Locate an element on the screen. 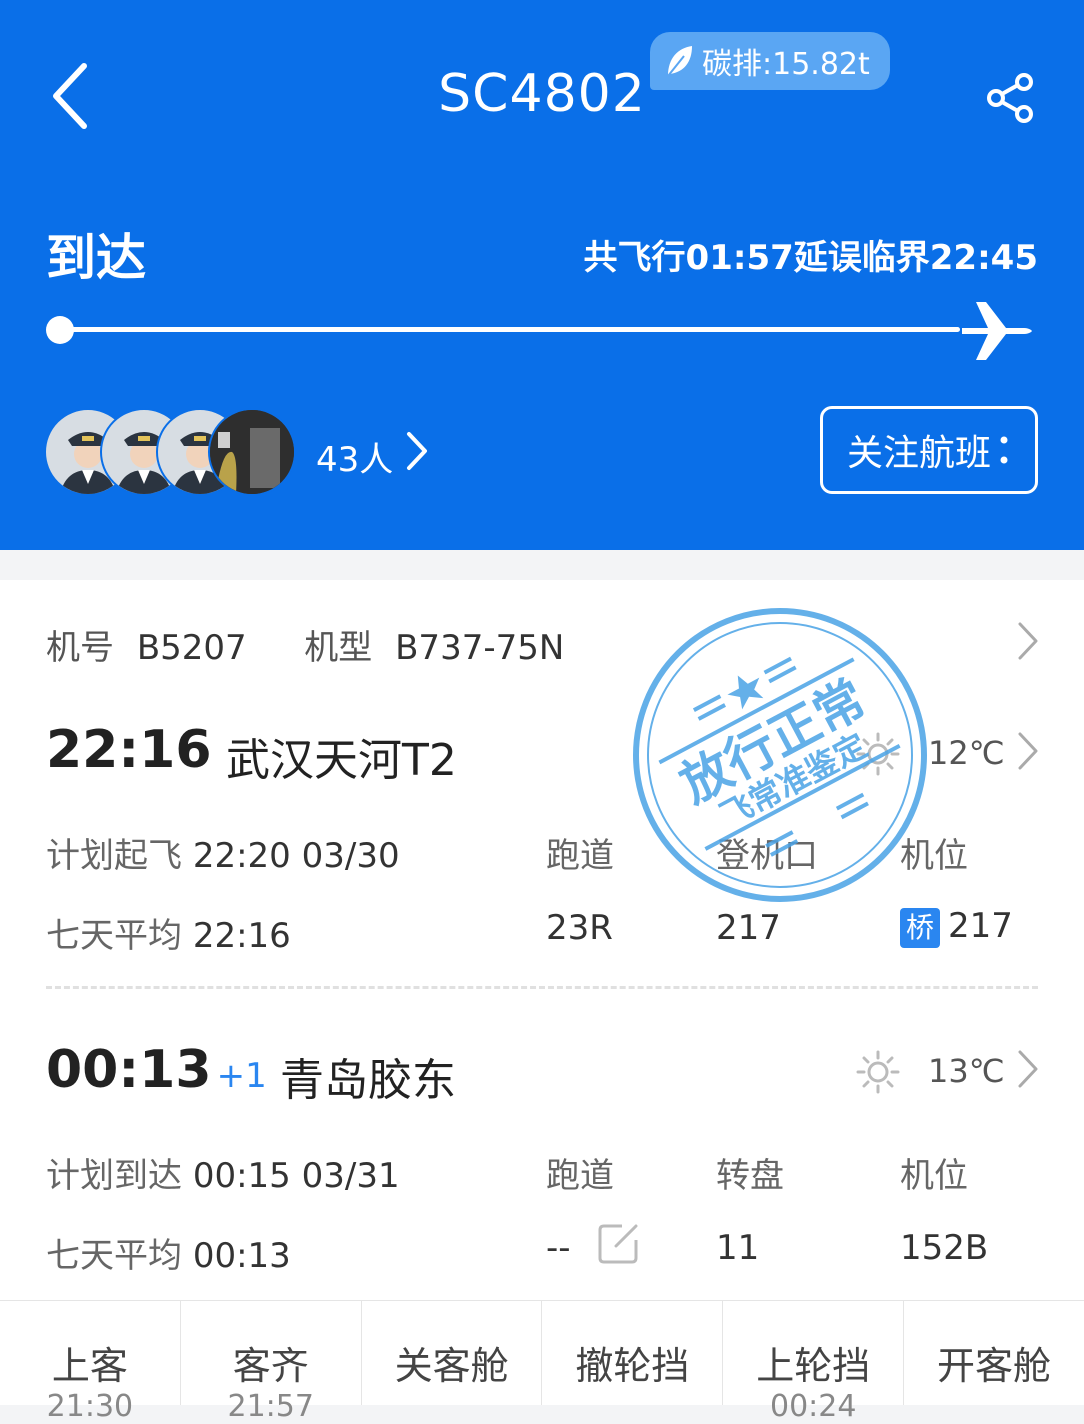 The width and height of the screenshot is (1084, 1424). planned-departure-label: 计划起飞 is located at coordinates (114, 856).